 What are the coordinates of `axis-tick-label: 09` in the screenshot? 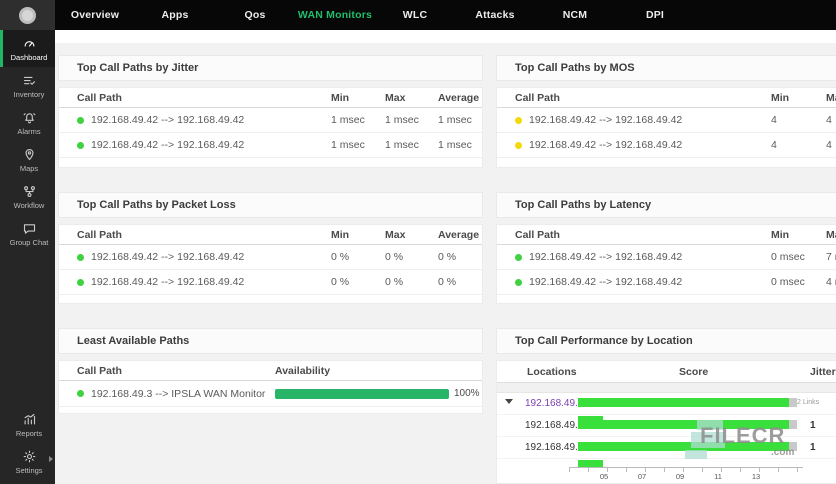 It's located at (680, 476).